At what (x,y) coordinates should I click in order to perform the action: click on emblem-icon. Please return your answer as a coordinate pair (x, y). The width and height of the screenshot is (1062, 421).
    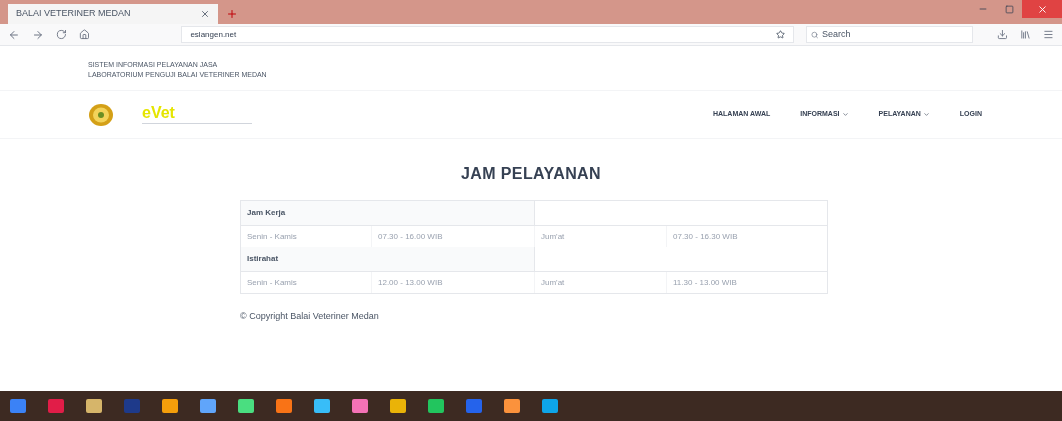
    Looking at the image, I should click on (101, 114).